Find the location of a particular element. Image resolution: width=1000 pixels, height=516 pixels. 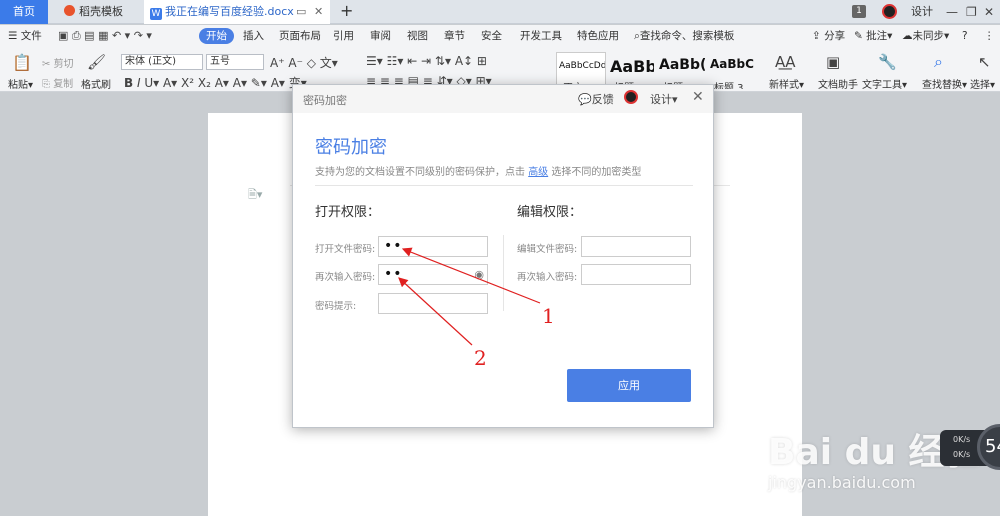

annotation-label-1: 1 is located at coordinates (548, 316).